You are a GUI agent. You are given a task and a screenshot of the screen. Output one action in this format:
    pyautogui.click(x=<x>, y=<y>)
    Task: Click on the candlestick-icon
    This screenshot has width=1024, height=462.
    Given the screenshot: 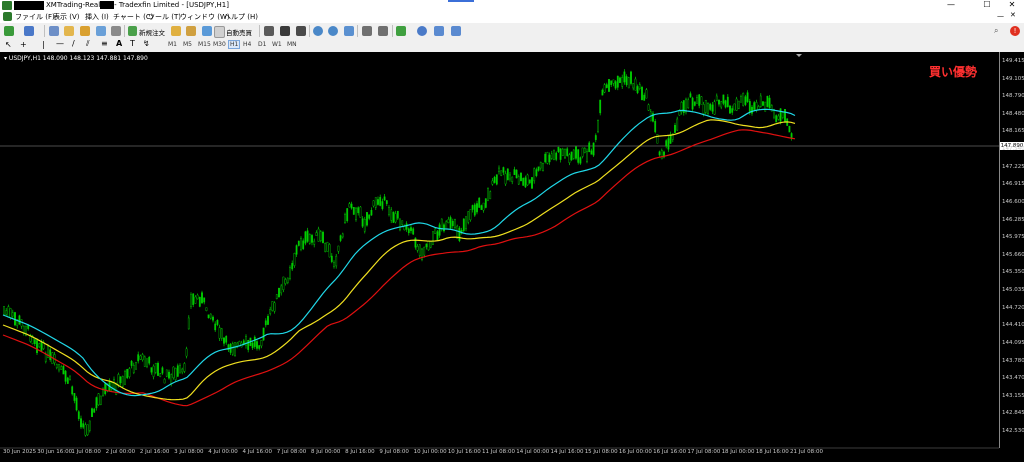 What is the action you would take?
    pyautogui.click(x=285, y=31)
    